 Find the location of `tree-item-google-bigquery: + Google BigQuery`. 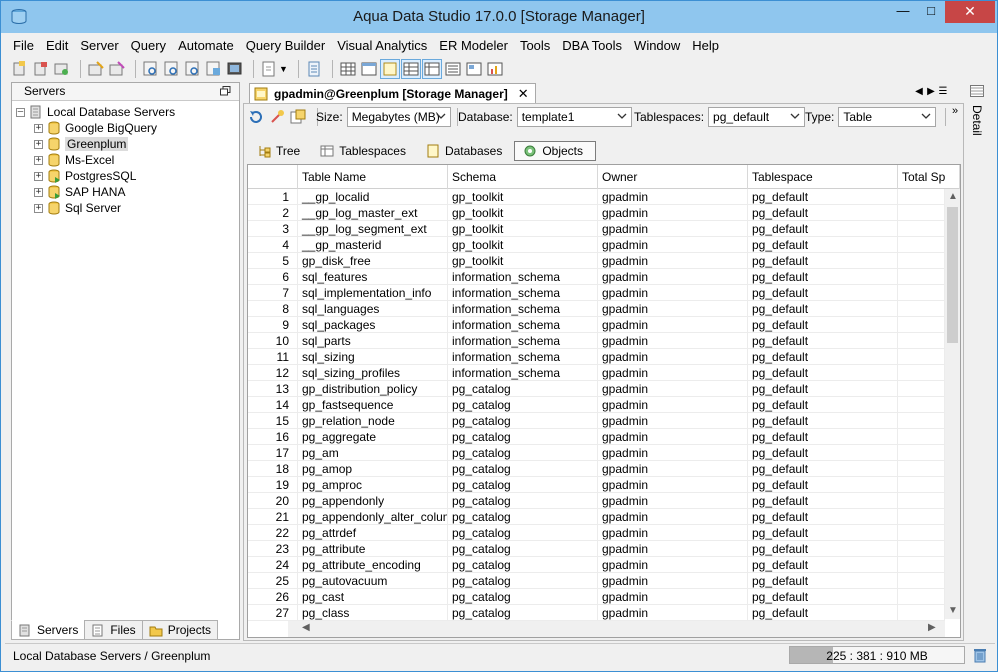

tree-item-google-bigquery: + Google BigQuery is located at coordinates (95, 128).